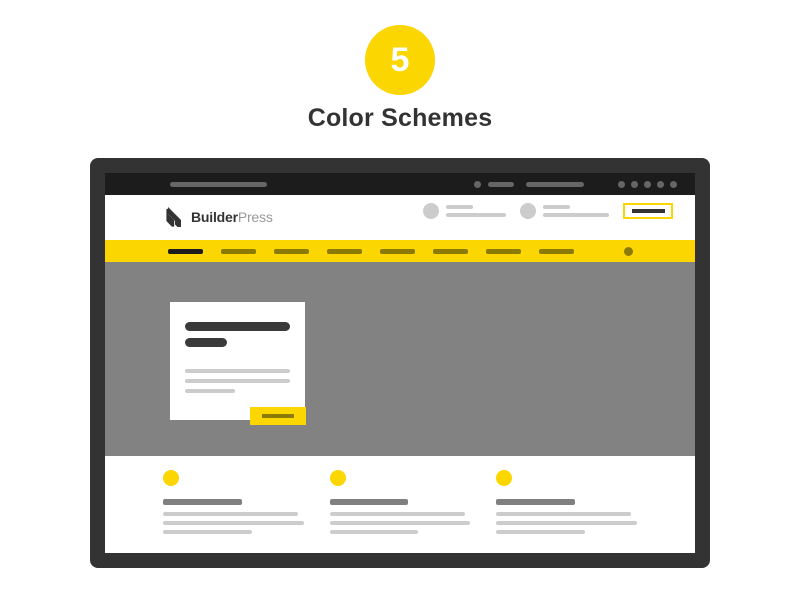 The width and height of the screenshot is (800, 600). What do you see at coordinates (237, 357) in the screenshot?
I see `hero-card-content` at bounding box center [237, 357].